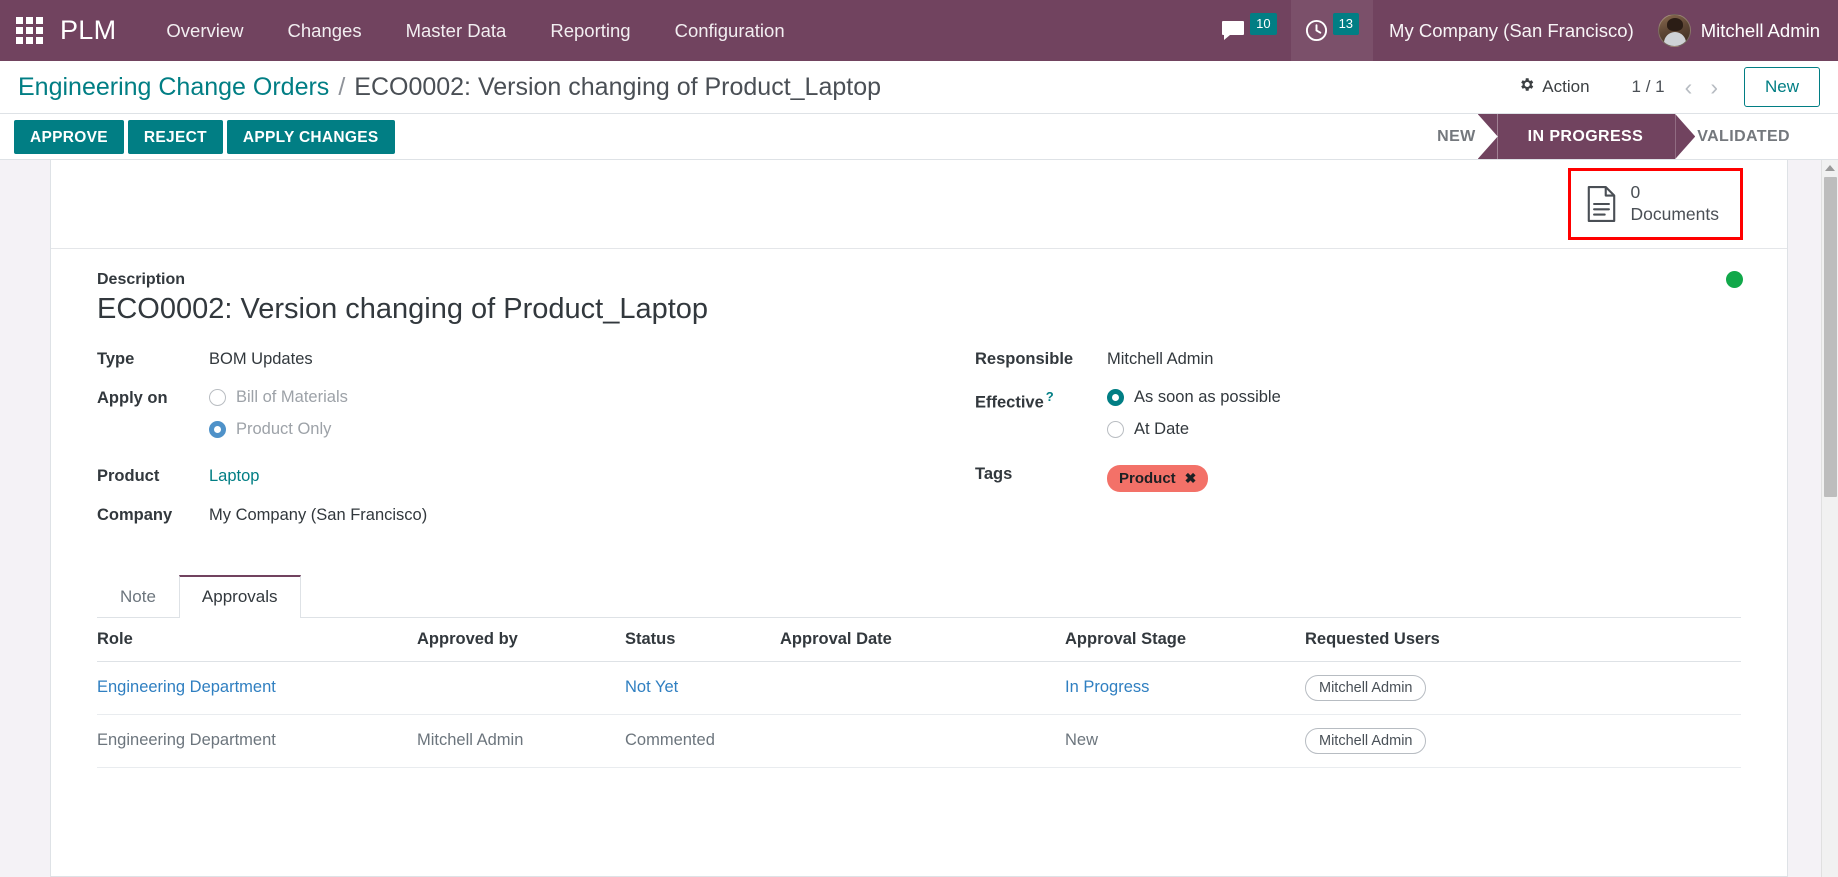 The width and height of the screenshot is (1838, 877). Describe the element at coordinates (1160, 358) in the screenshot. I see `responsible-value: Mitchell Admin` at that location.